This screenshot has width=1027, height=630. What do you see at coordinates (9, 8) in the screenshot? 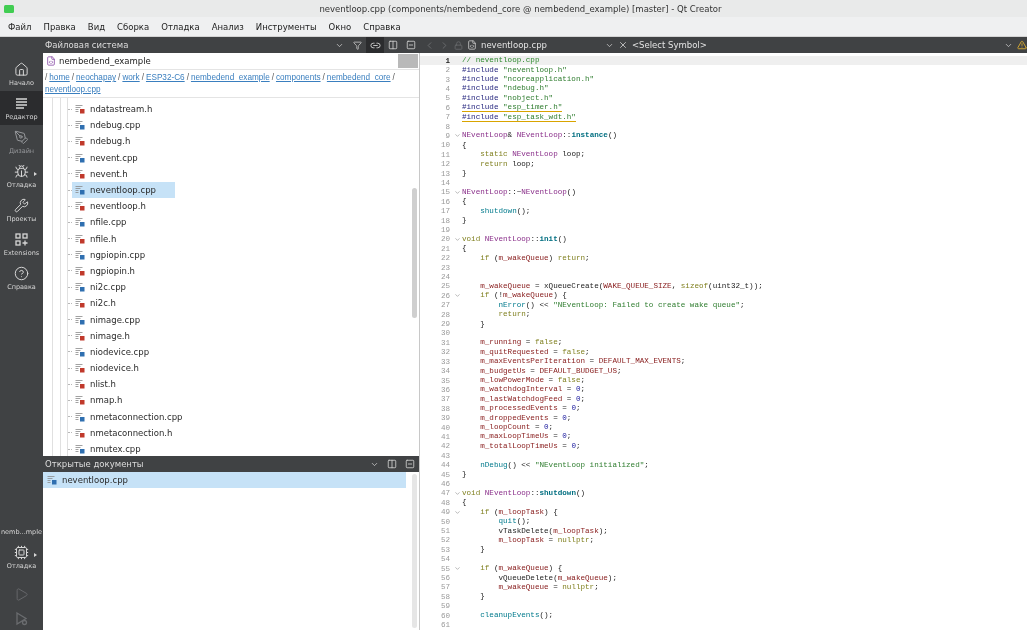
I see `app-icon` at bounding box center [9, 8].